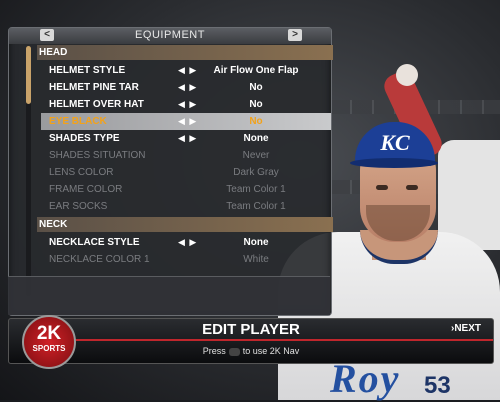  What do you see at coordinates (256, 172) in the screenshot?
I see `option-value: Dark Gray` at bounding box center [256, 172].